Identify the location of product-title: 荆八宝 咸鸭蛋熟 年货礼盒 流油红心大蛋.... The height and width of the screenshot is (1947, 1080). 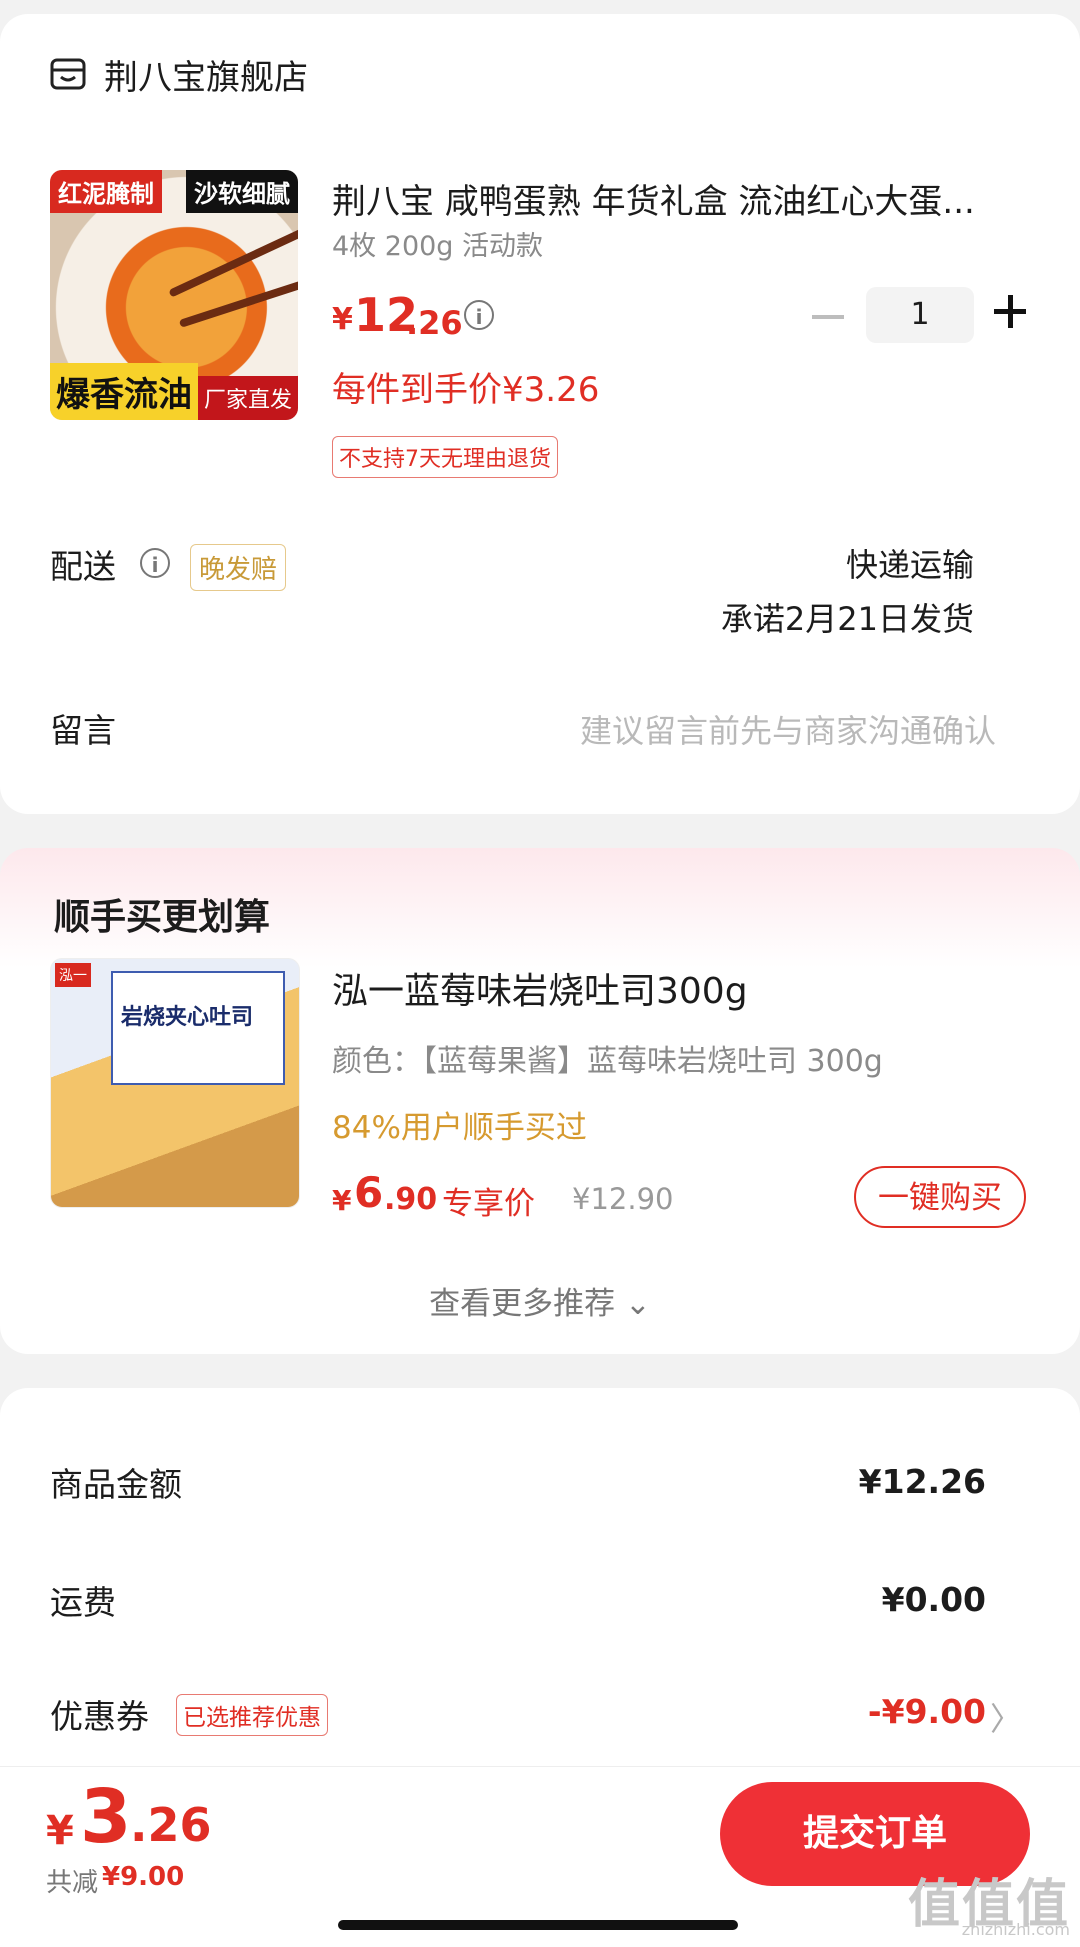
(677, 198).